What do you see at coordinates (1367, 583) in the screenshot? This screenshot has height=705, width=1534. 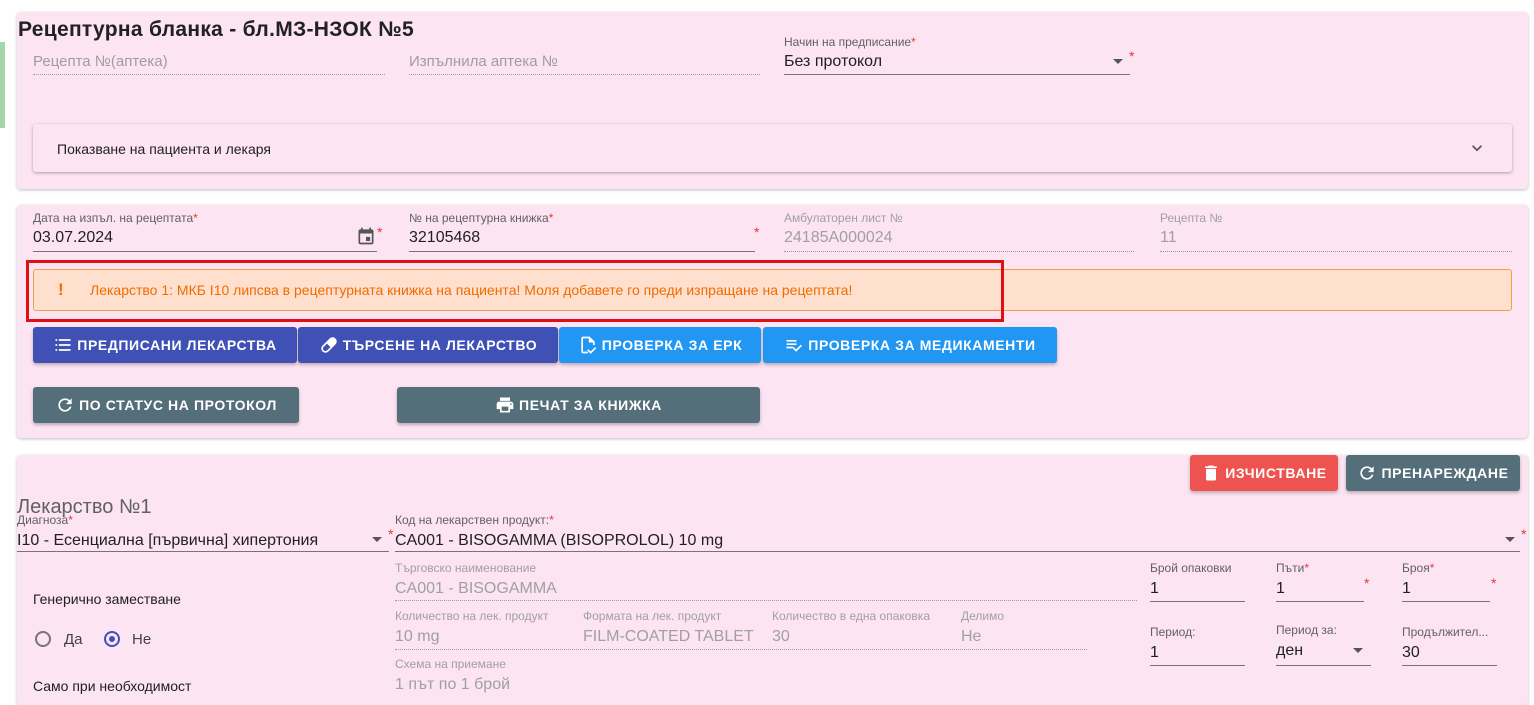 I see `times-required-mark: *` at bounding box center [1367, 583].